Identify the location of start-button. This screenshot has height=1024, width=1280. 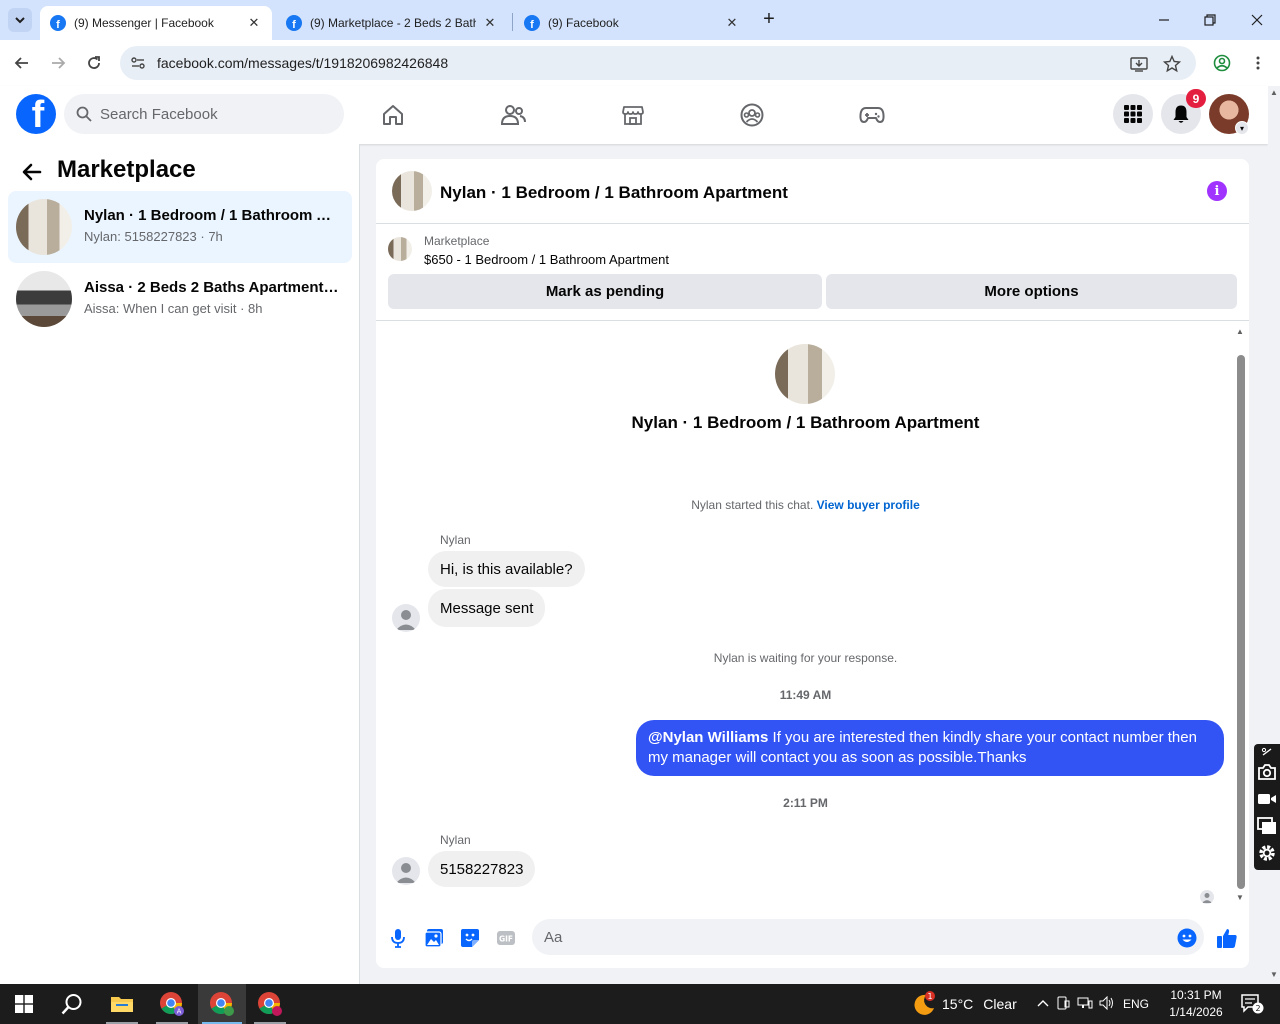
(24, 1004).